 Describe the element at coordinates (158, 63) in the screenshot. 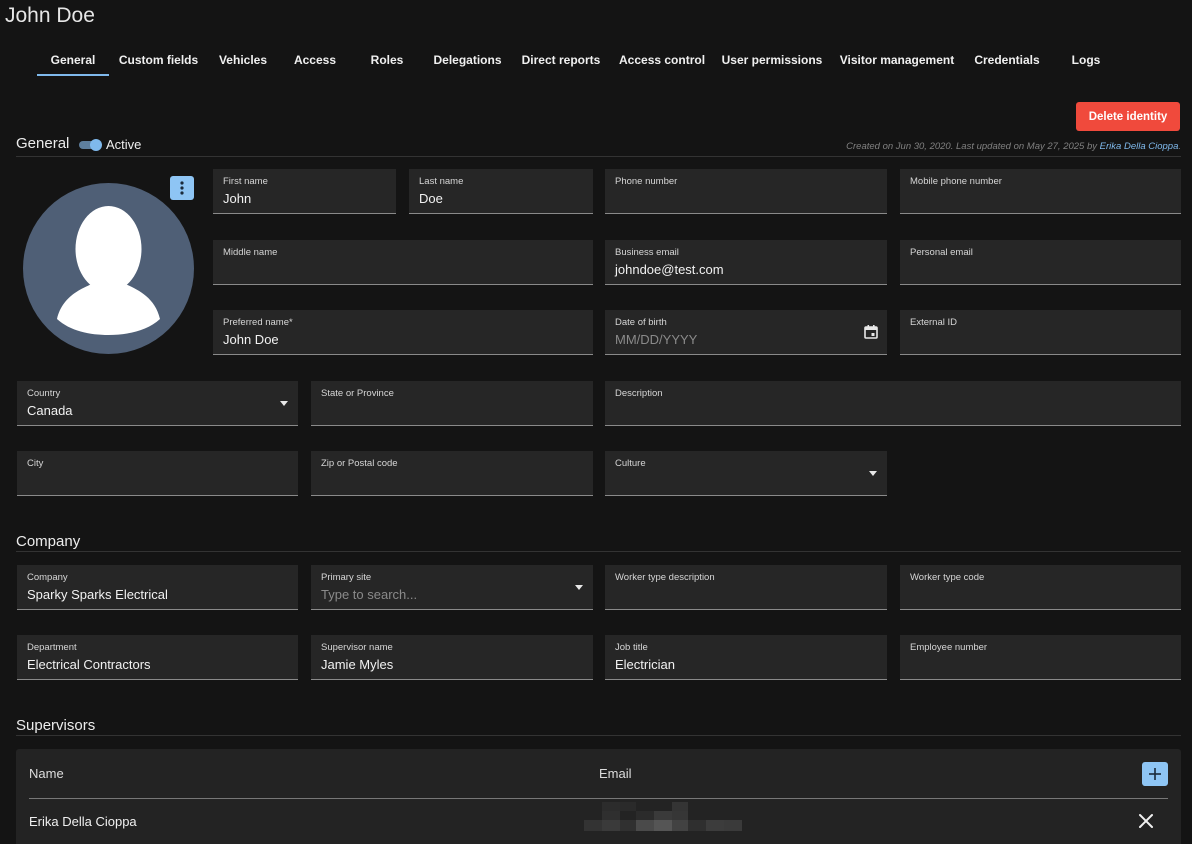

I see `tab-custom-fields: Custom fields` at that location.